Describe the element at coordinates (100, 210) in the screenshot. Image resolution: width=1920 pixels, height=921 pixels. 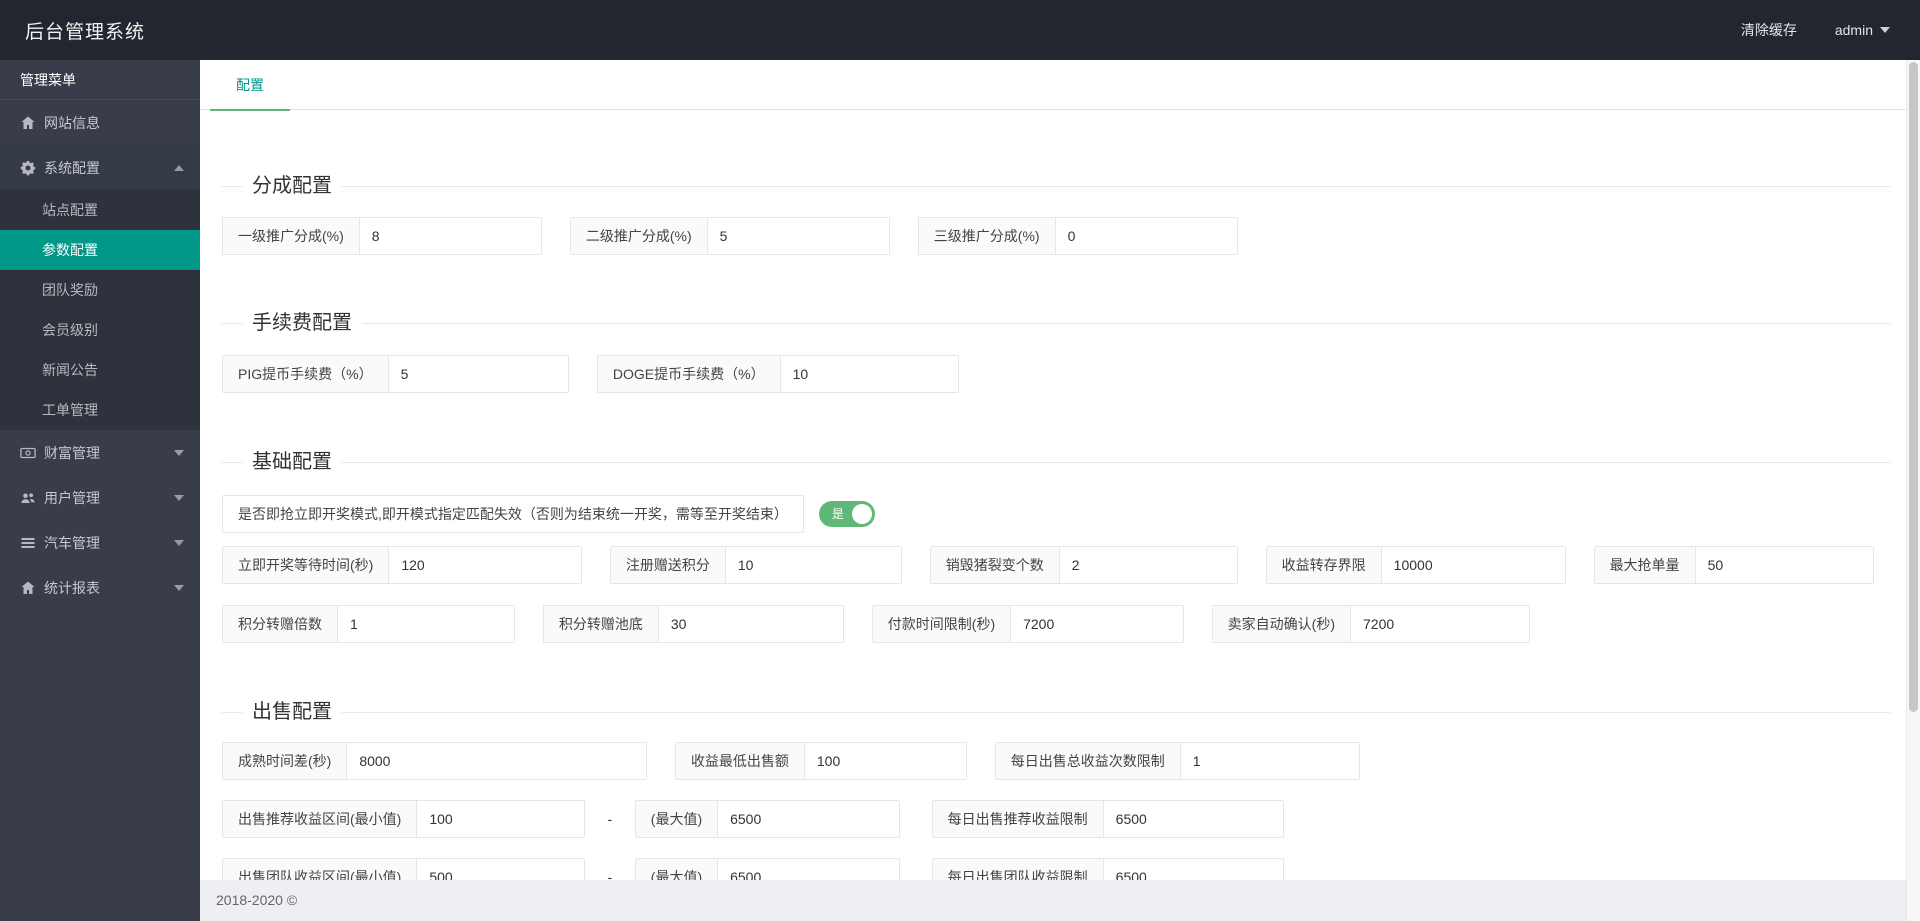
I see `sidebar-item-site-config: 站点配置` at that location.